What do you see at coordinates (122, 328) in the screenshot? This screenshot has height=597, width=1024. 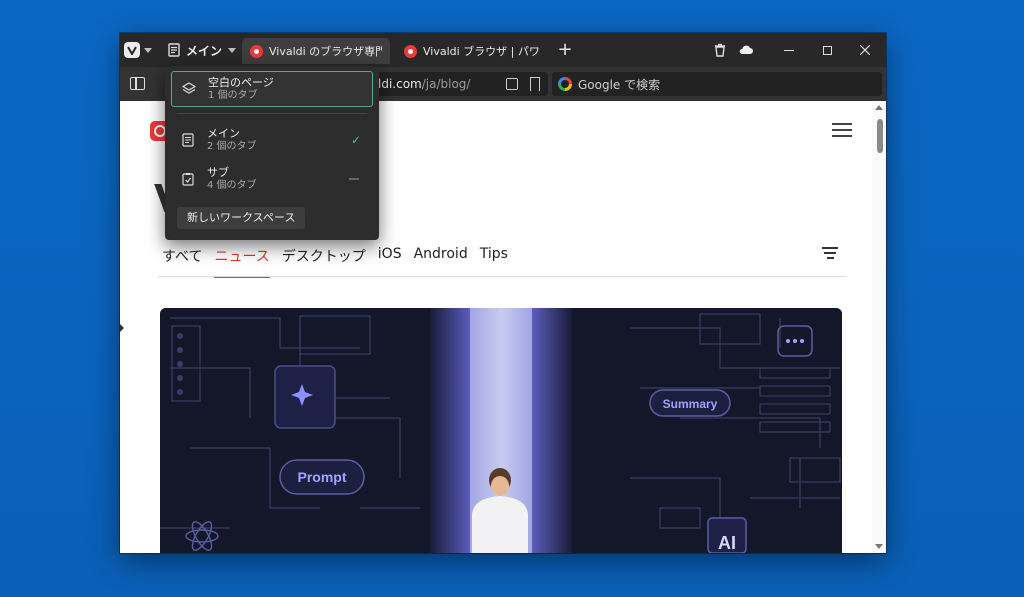 I see `side-panel-handle` at bounding box center [122, 328].